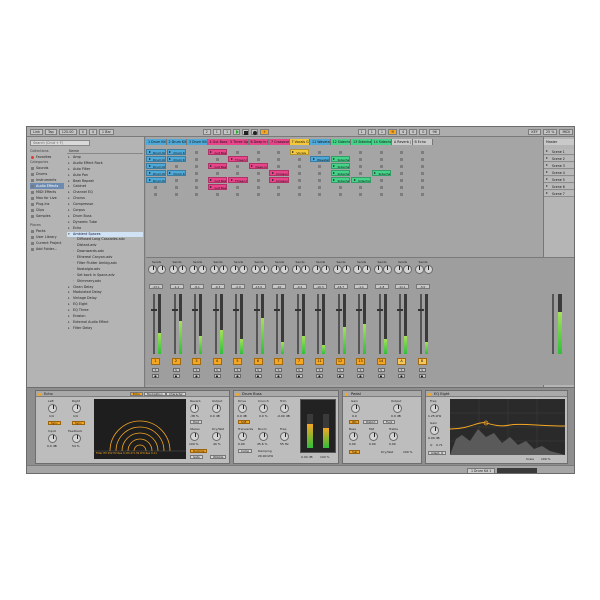 The height and width of the screenshot is (600, 600). What do you see at coordinates (559, 159) in the screenshot?
I see `scene-launch: Scene 2` at bounding box center [559, 159].